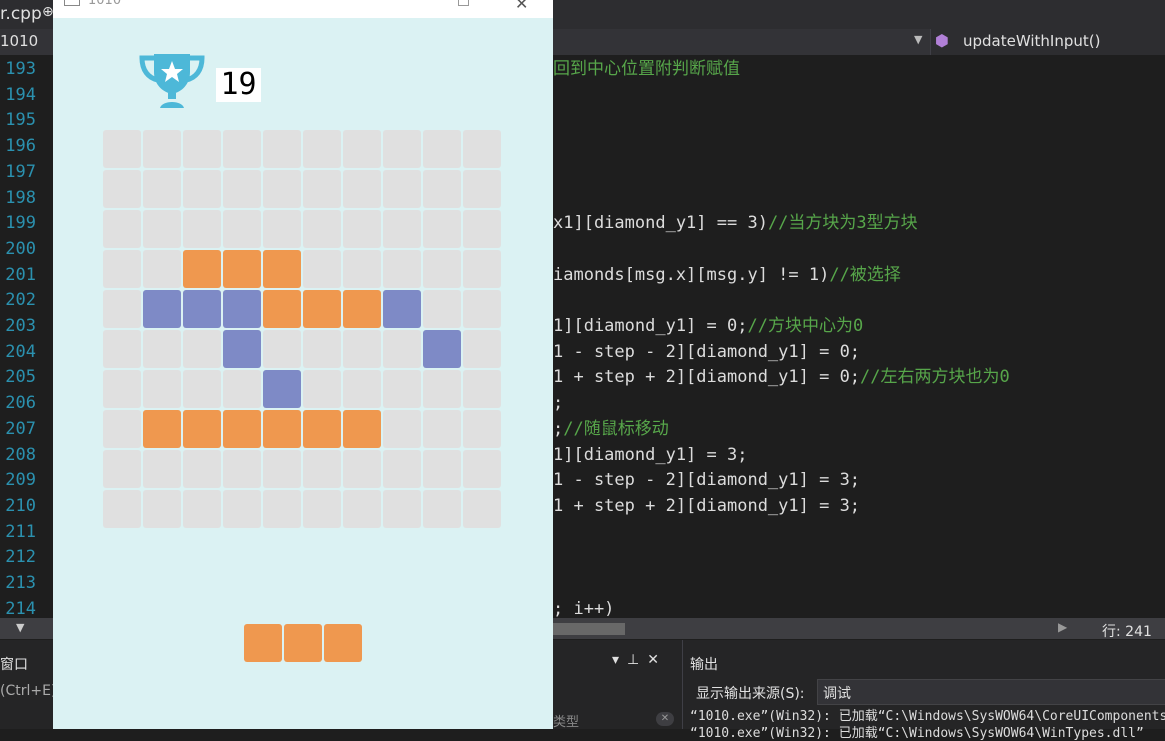  What do you see at coordinates (781, 377) in the screenshot?
I see `code-line: 1 + step + 2][diamond_y1] = 0;//左右两方块也为0` at bounding box center [781, 377].